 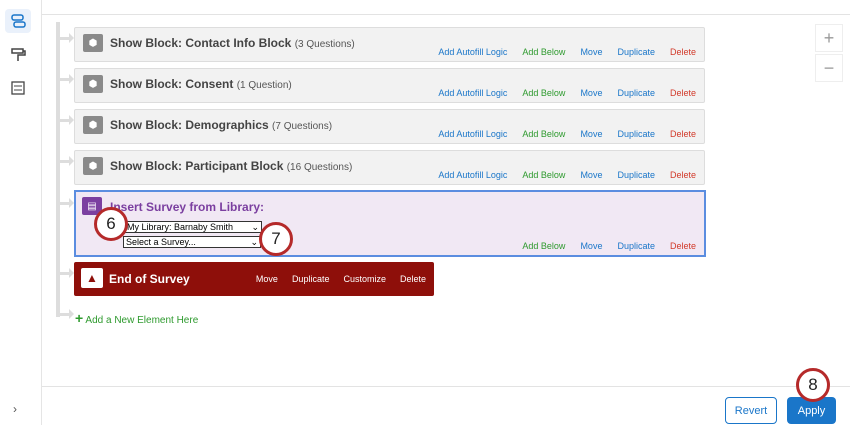 I want to click on survey-flow-icon, so click(x=18, y=21).